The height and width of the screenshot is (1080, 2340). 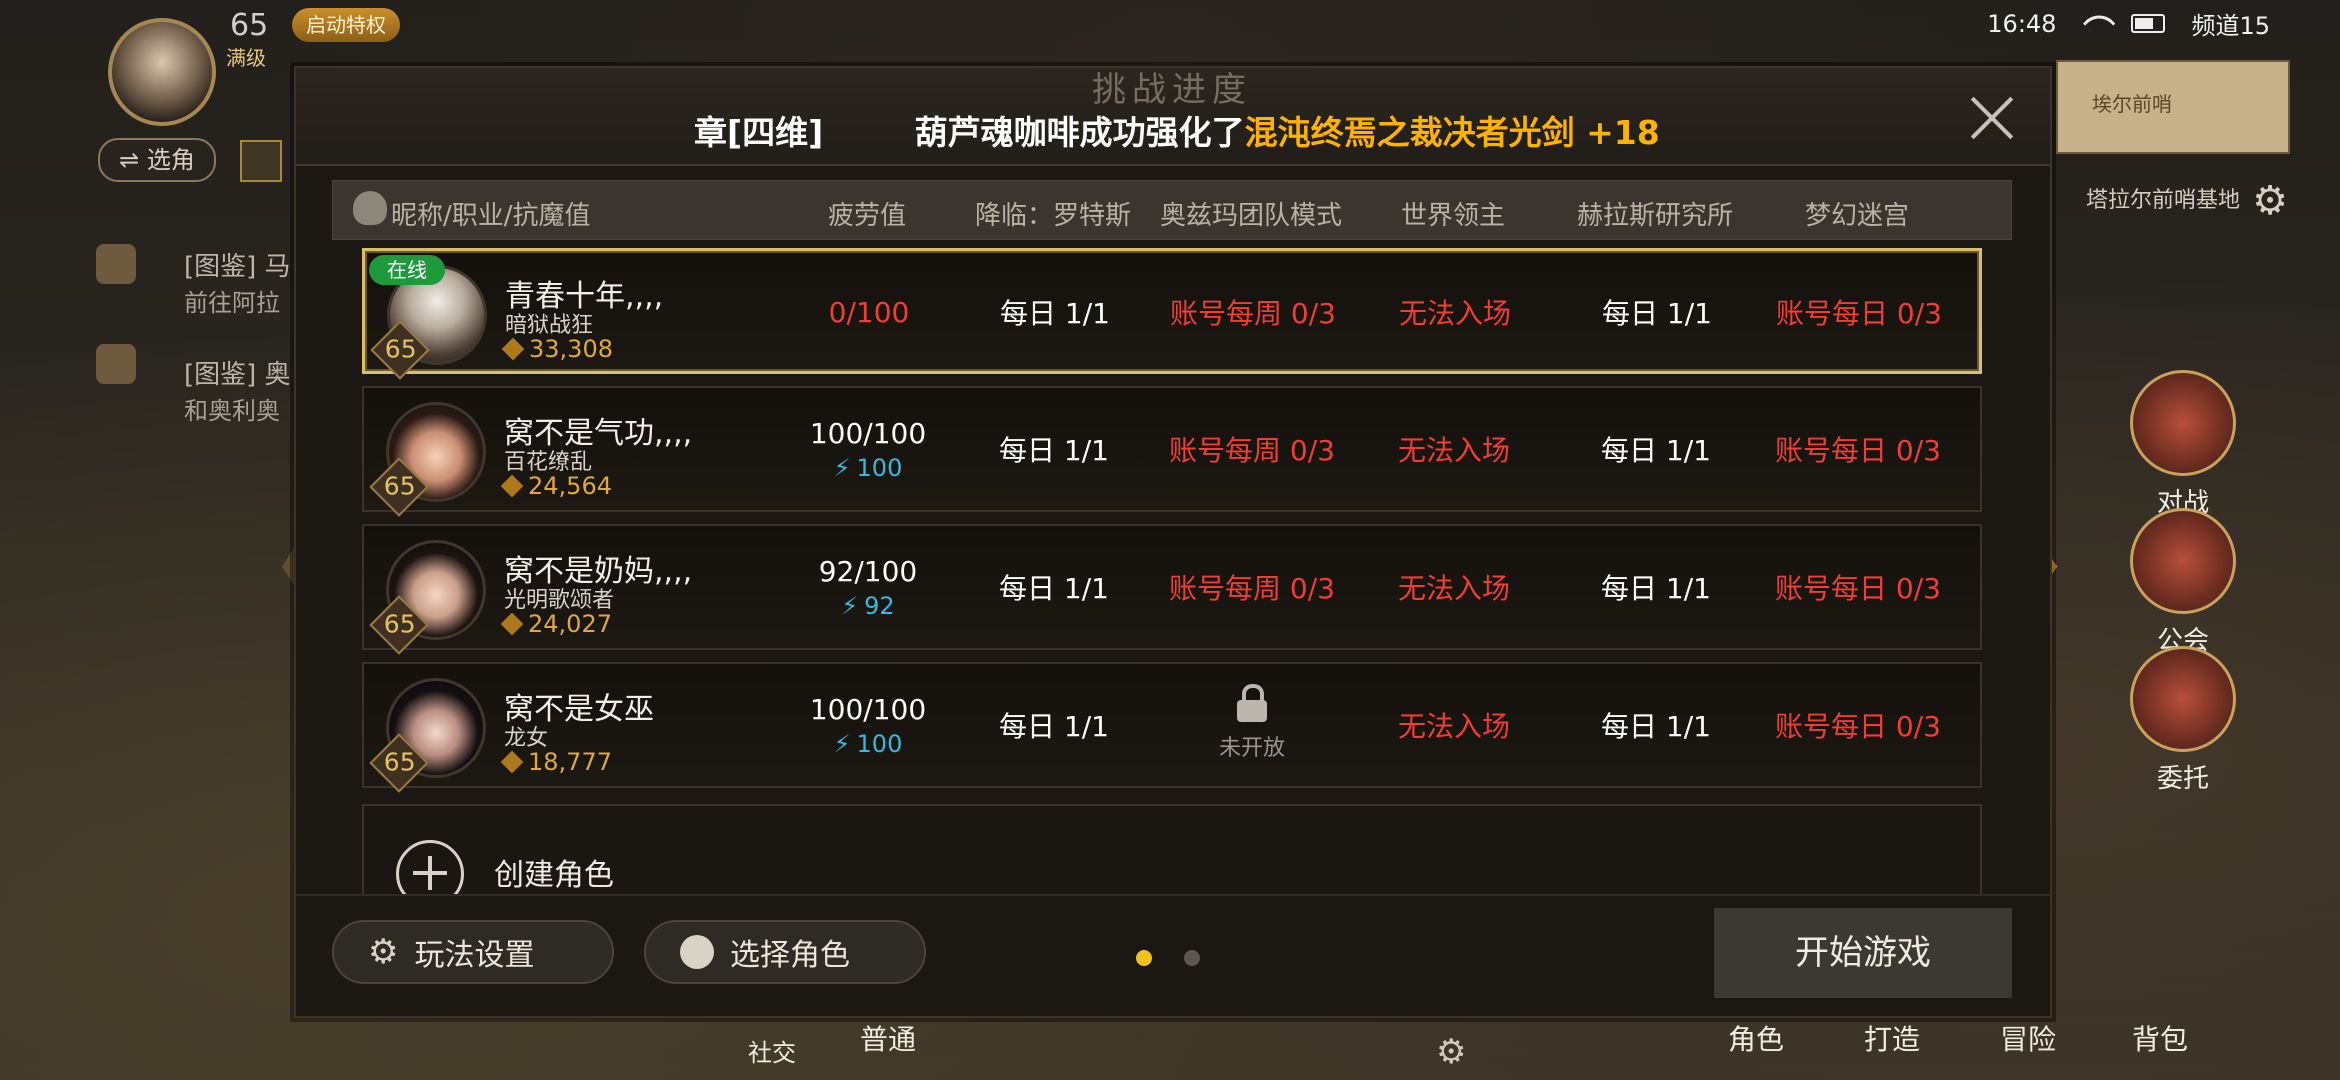 I want to click on page-dot-active, so click(x=1144, y=958).